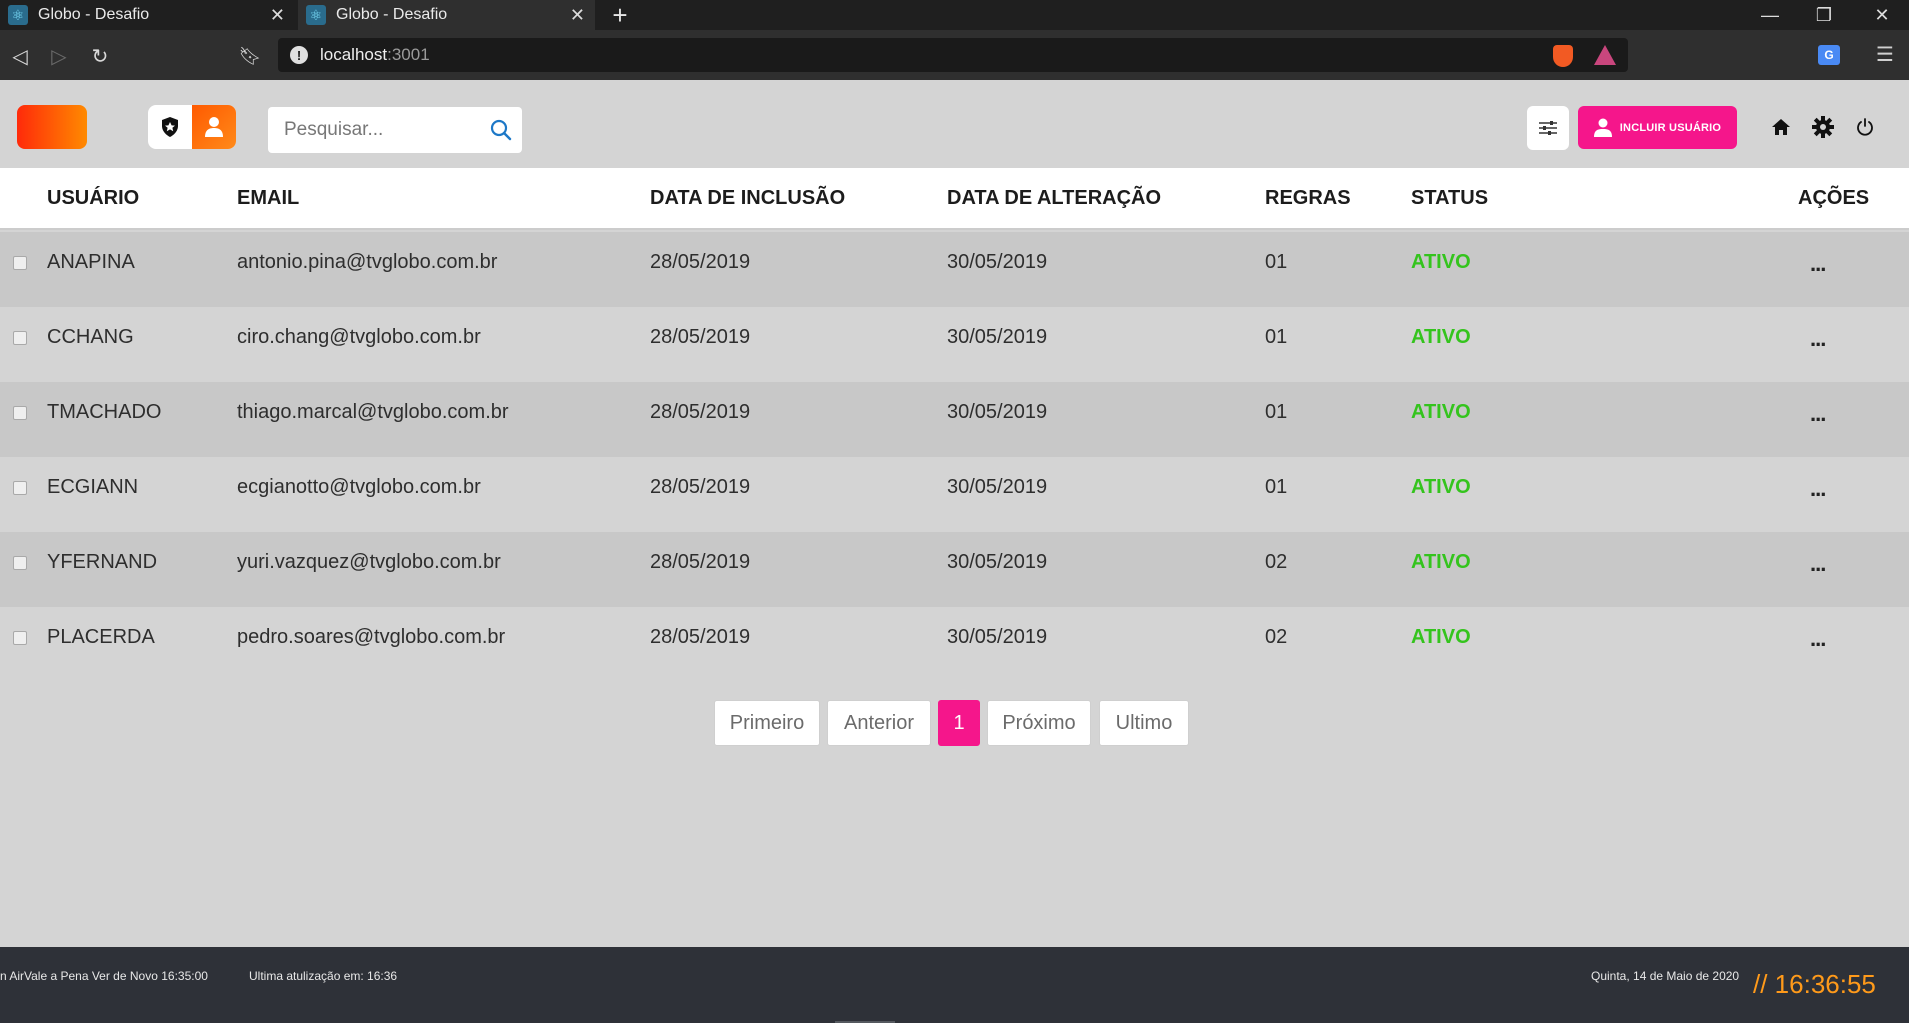 This screenshot has height=1023, width=1909. What do you see at coordinates (18, 15) in the screenshot?
I see `react-icon: ⚛` at bounding box center [18, 15].